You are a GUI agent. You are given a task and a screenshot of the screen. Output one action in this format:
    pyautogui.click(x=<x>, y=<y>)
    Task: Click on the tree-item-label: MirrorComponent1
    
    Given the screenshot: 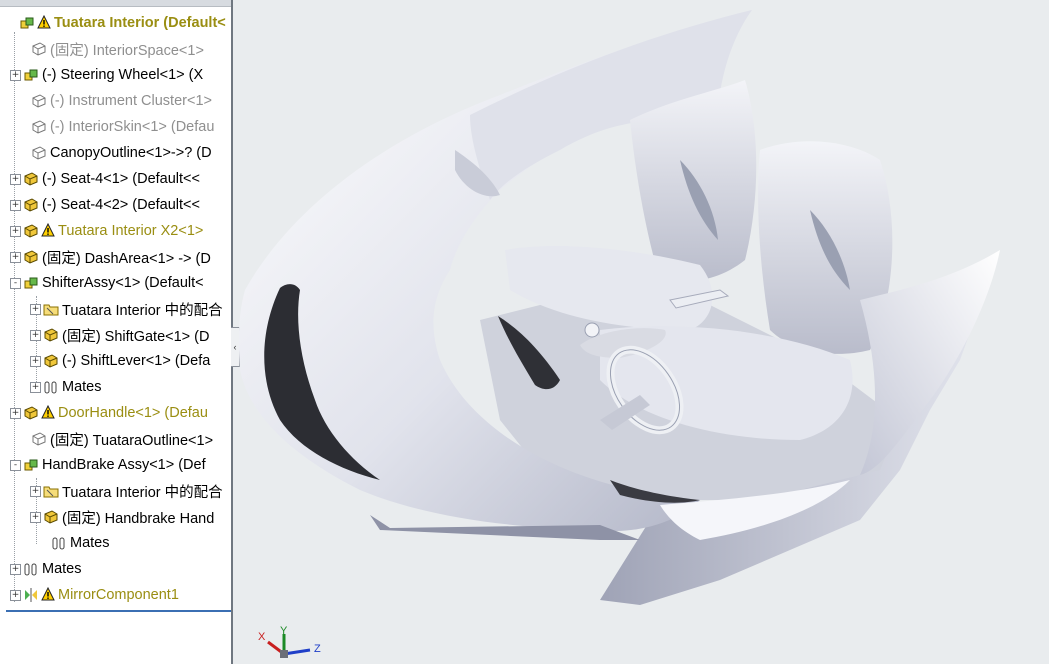 What is the action you would take?
    pyautogui.click(x=118, y=595)
    